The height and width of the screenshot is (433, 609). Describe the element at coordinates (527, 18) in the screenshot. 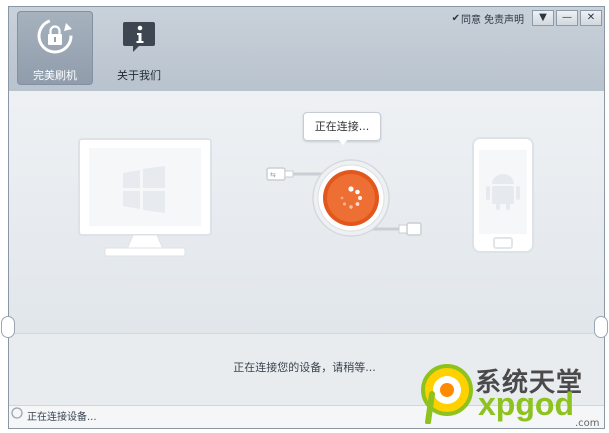

I see `title-controls: ✔ 同意 免责声明 ▼ — ✕` at that location.